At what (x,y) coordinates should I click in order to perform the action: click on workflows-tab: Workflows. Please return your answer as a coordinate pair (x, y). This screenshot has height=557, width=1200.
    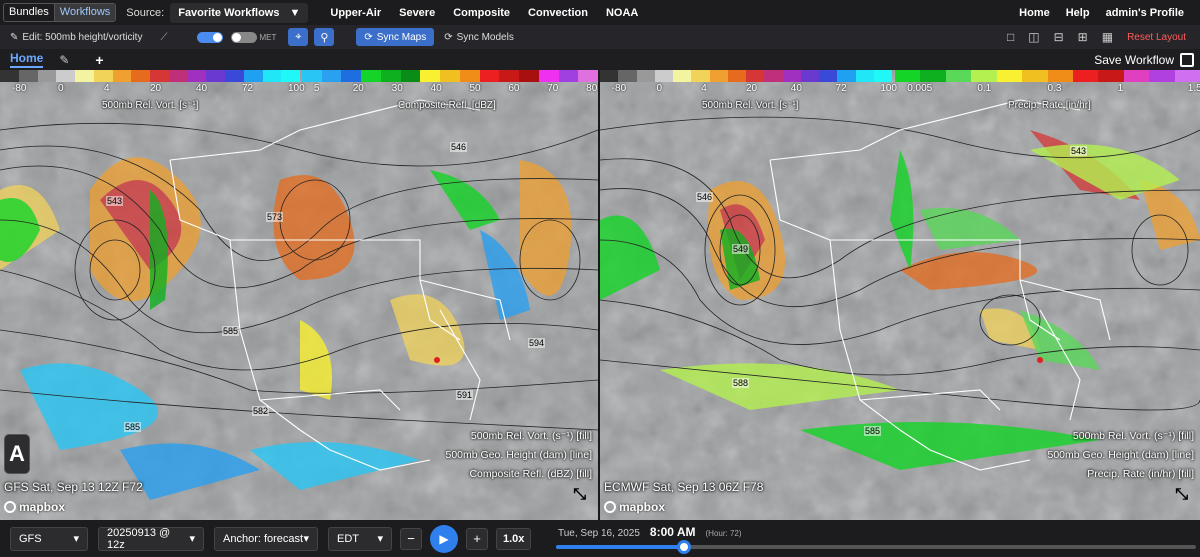
    Looking at the image, I should click on (84, 12).